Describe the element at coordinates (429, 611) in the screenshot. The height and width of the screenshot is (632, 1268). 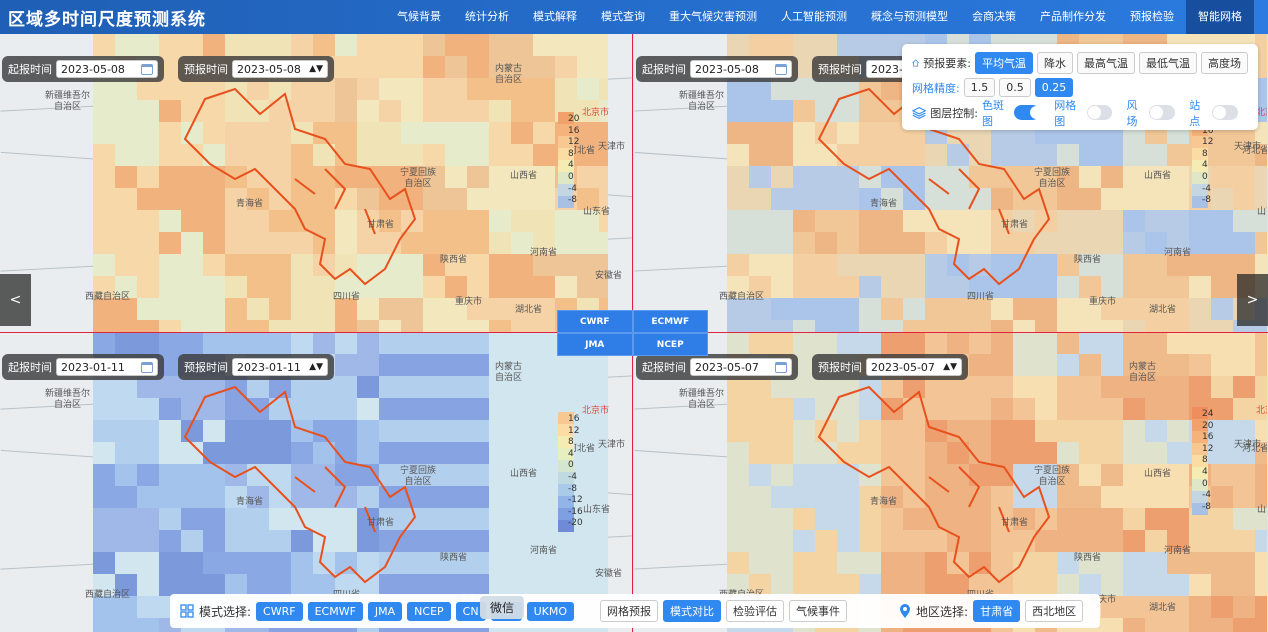
I see `model-button: NCEP` at that location.